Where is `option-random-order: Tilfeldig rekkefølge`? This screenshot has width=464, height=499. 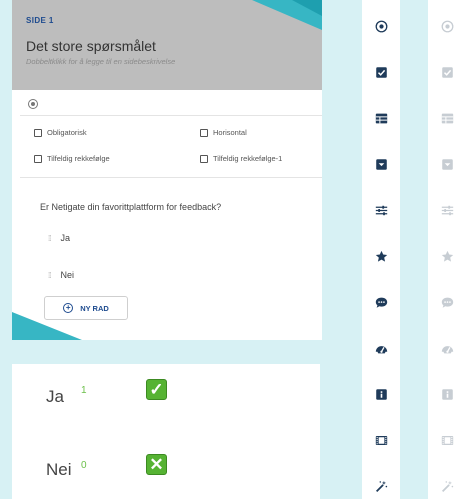 option-random-order: Tilfeldig rekkefølge is located at coordinates (72, 158).